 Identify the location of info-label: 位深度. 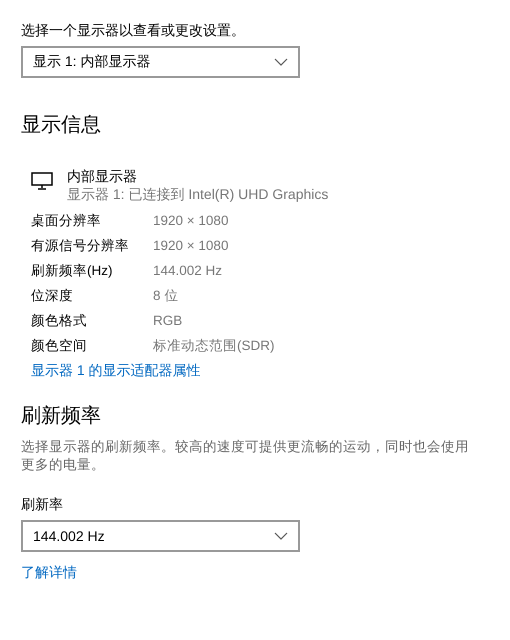
(52, 296).